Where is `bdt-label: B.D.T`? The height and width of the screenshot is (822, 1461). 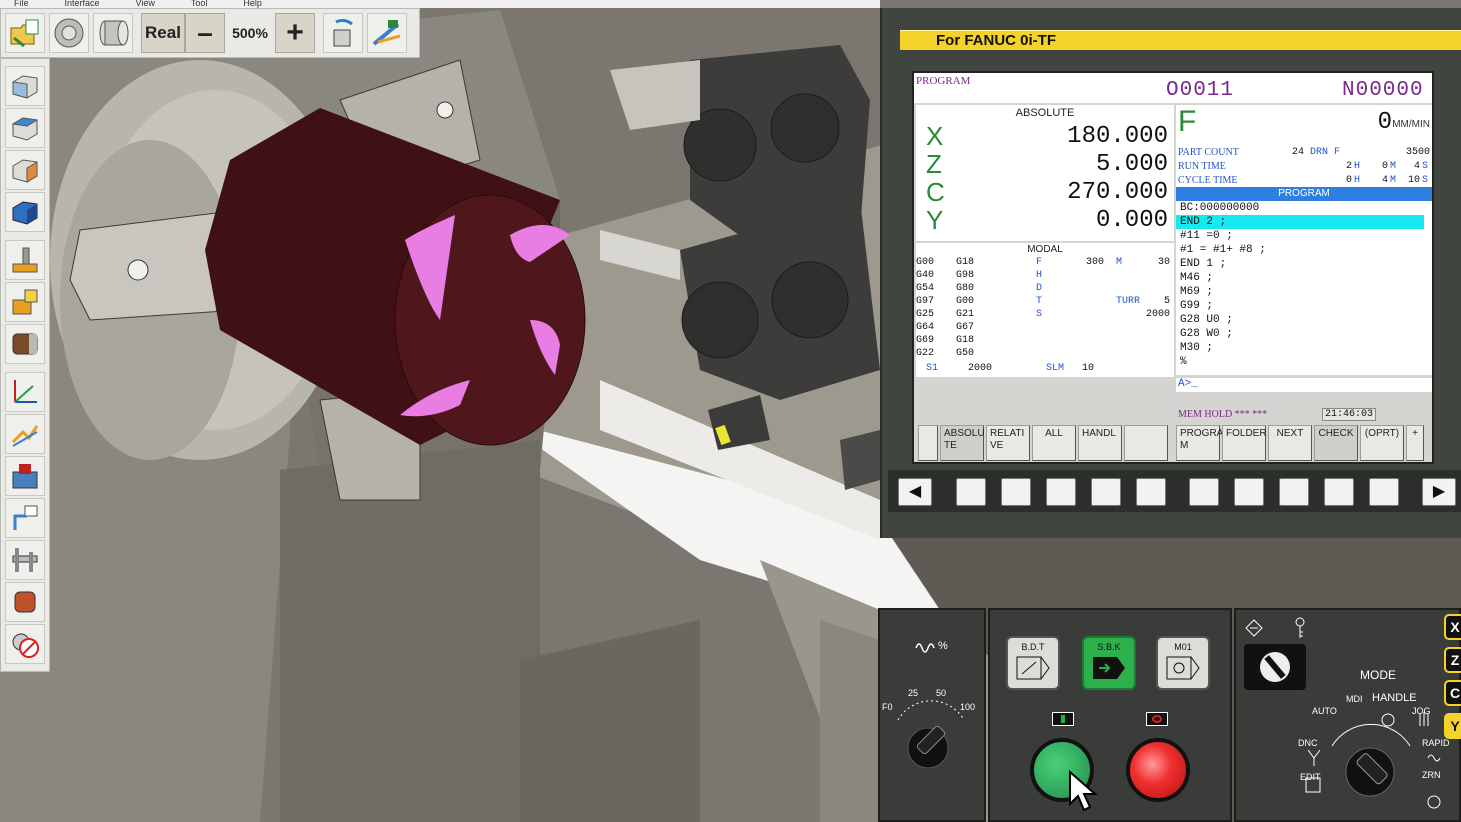 bdt-label: B.D.T is located at coordinates (1033, 647).